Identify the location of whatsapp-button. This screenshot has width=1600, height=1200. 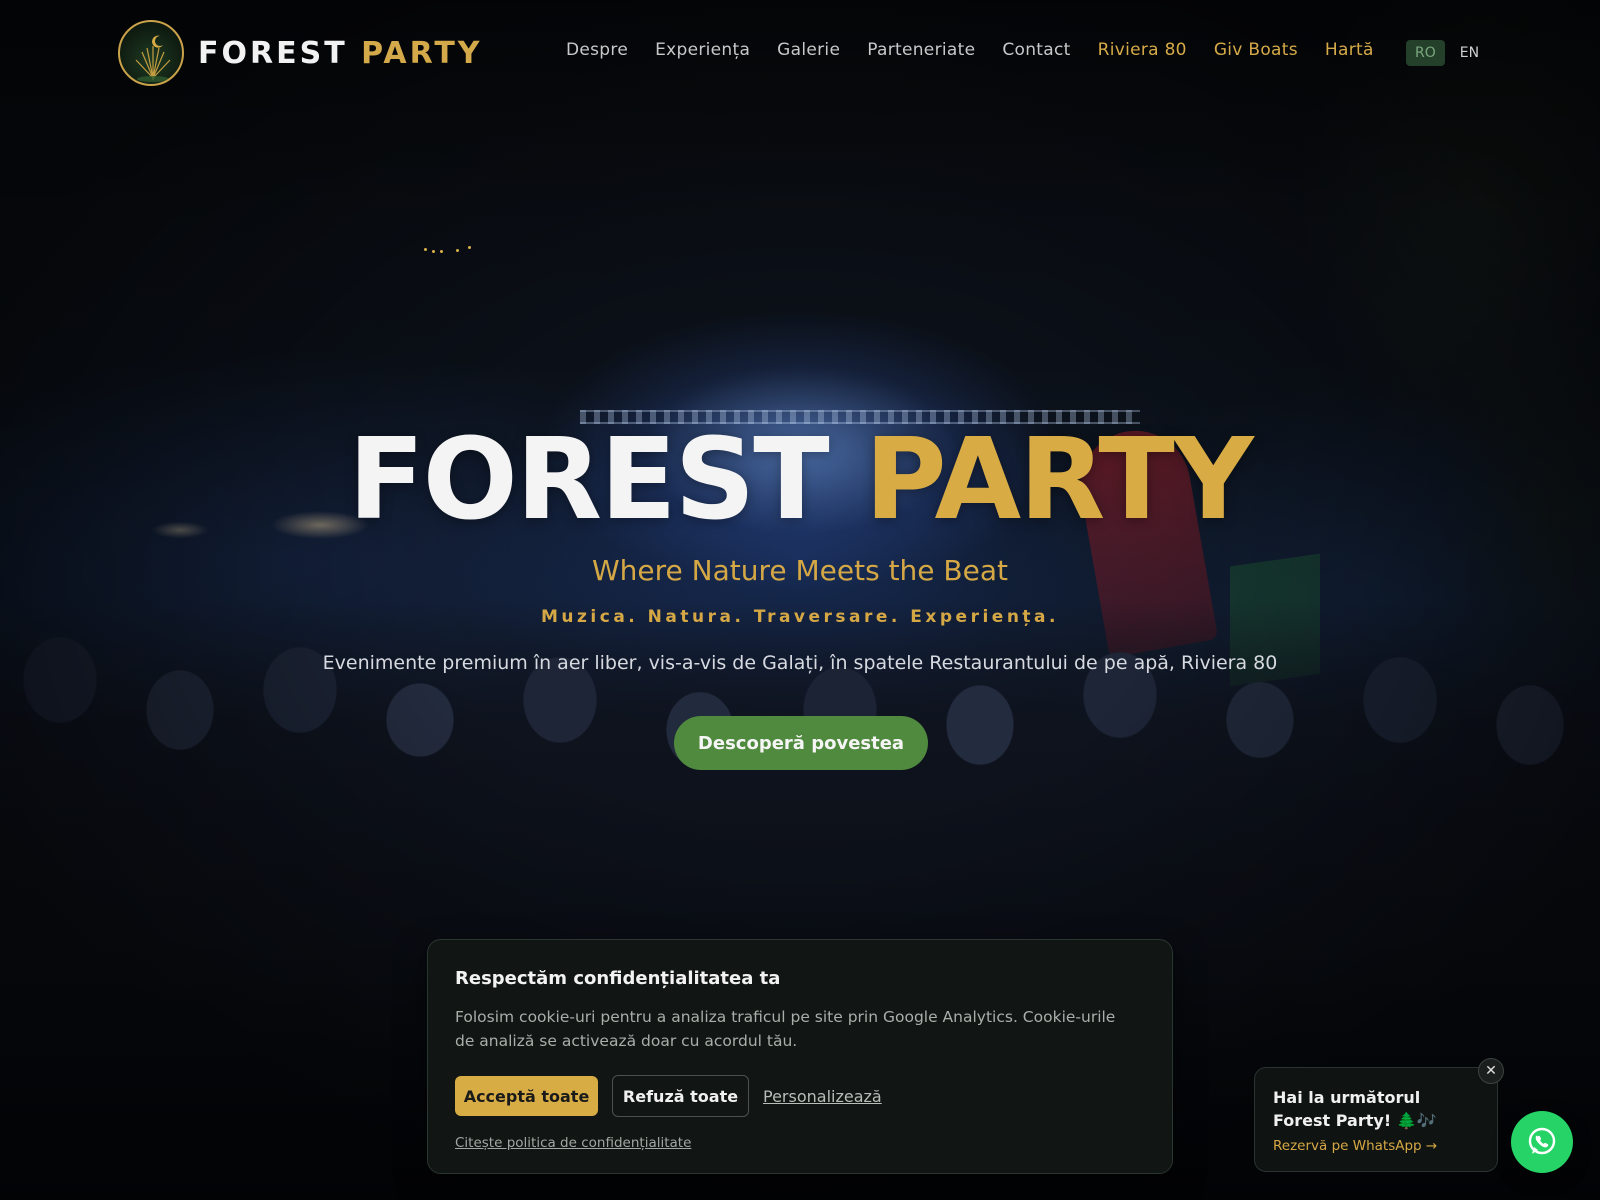
(1542, 1142).